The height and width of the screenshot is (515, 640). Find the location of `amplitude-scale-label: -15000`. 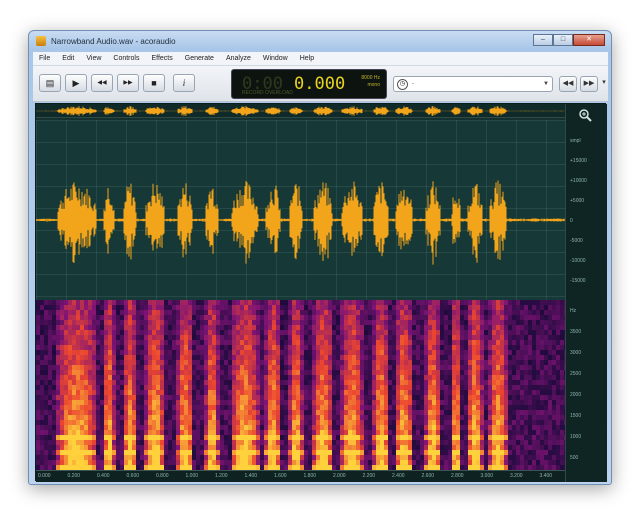

amplitude-scale-label: -15000 is located at coordinates (578, 281).